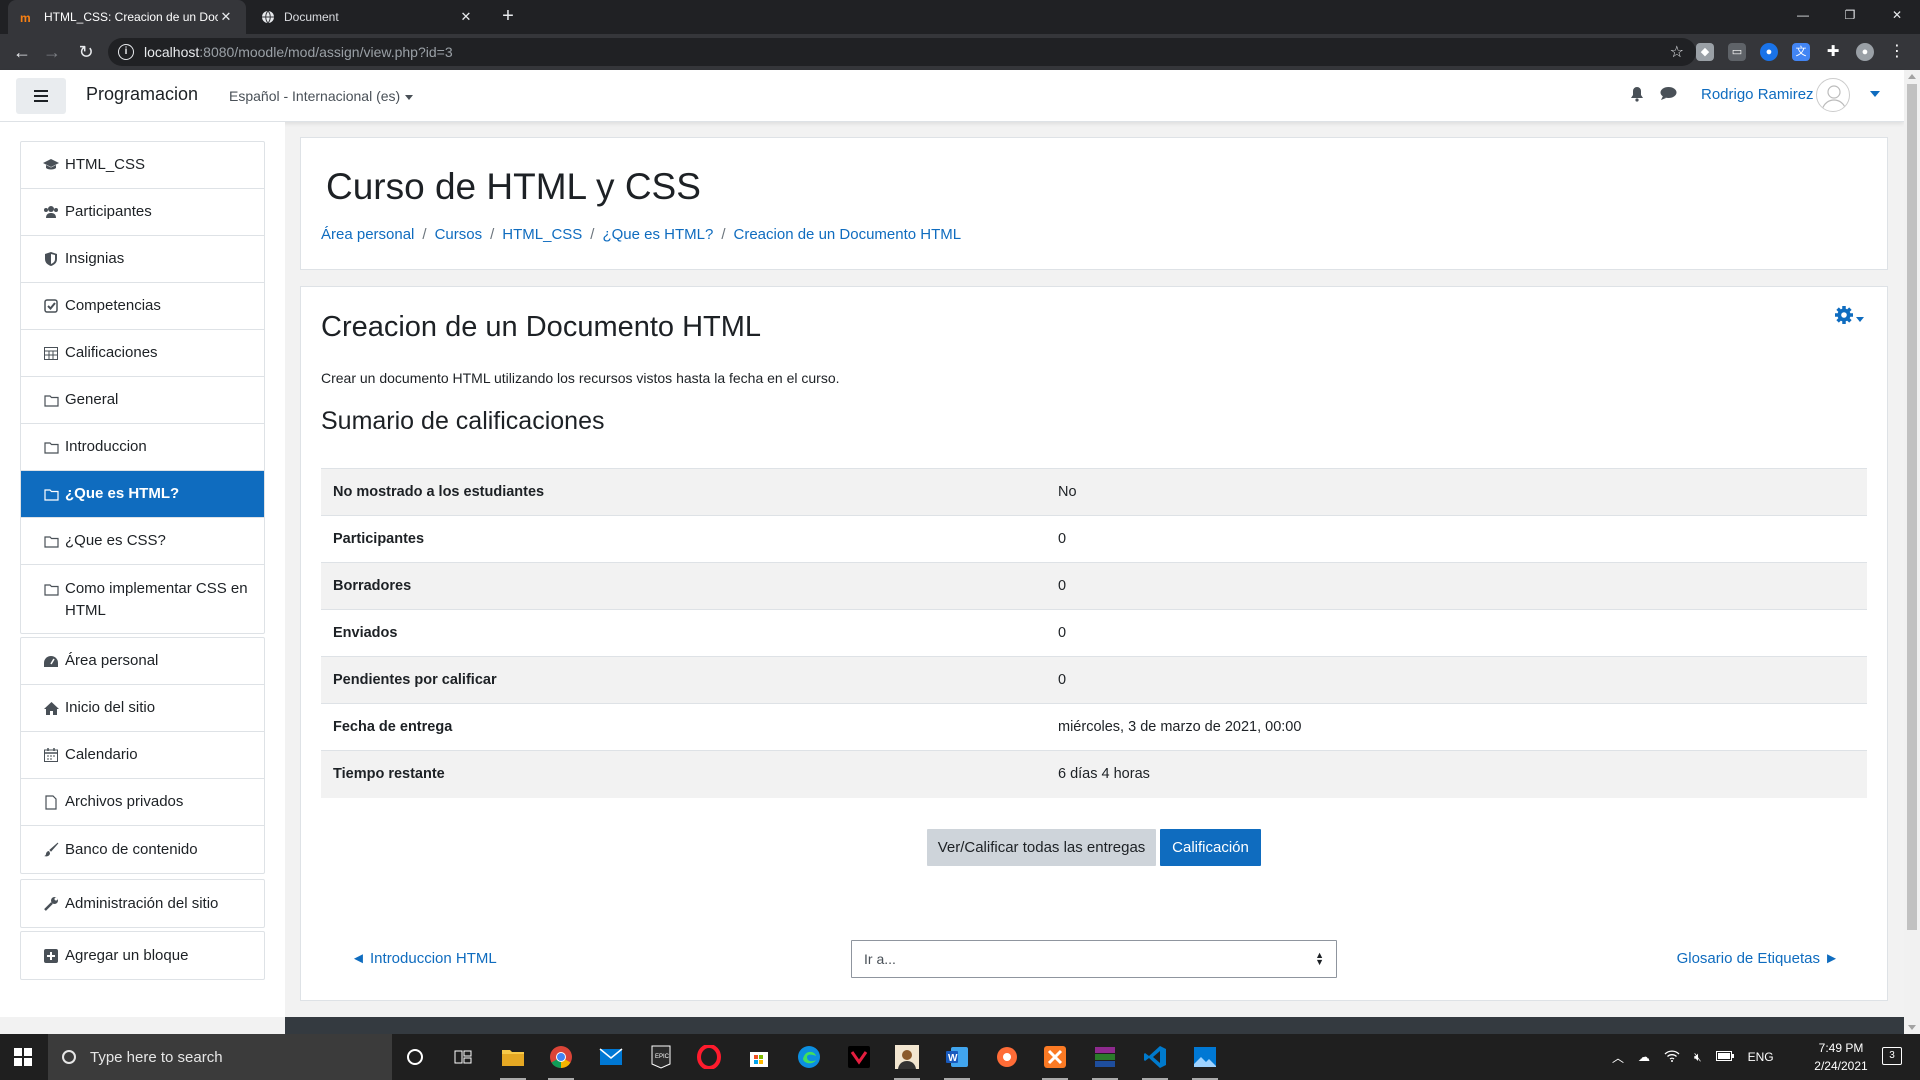 This screenshot has height=1080, width=1920. I want to click on gear-icon, so click(1849, 318).